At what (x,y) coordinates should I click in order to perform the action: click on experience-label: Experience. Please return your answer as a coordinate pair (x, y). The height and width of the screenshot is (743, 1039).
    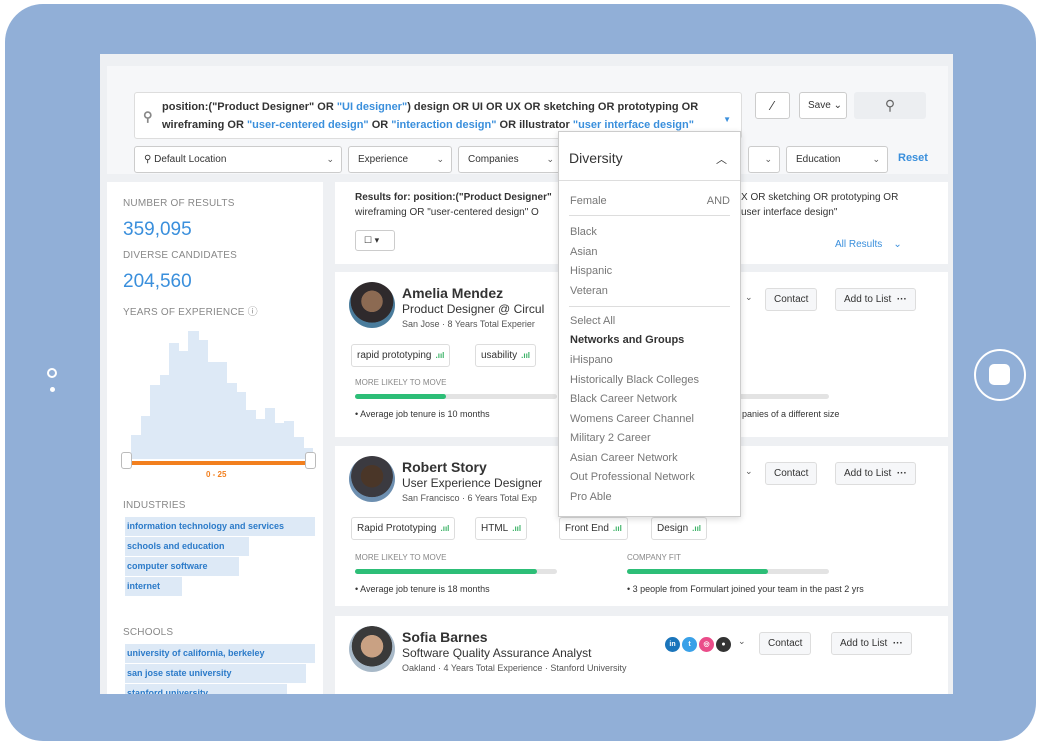
    Looking at the image, I should click on (383, 159).